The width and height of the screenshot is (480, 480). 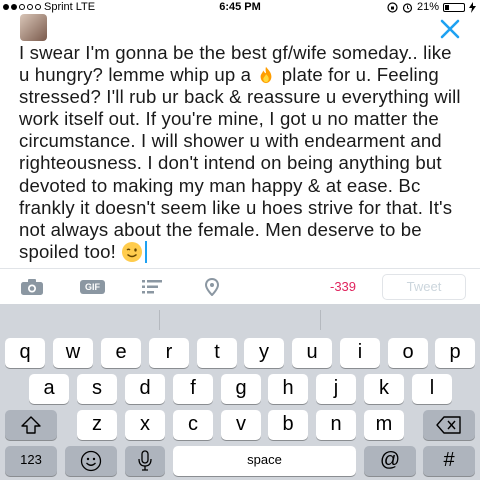 What do you see at coordinates (455, 353) in the screenshot?
I see `key-p: p` at bounding box center [455, 353].